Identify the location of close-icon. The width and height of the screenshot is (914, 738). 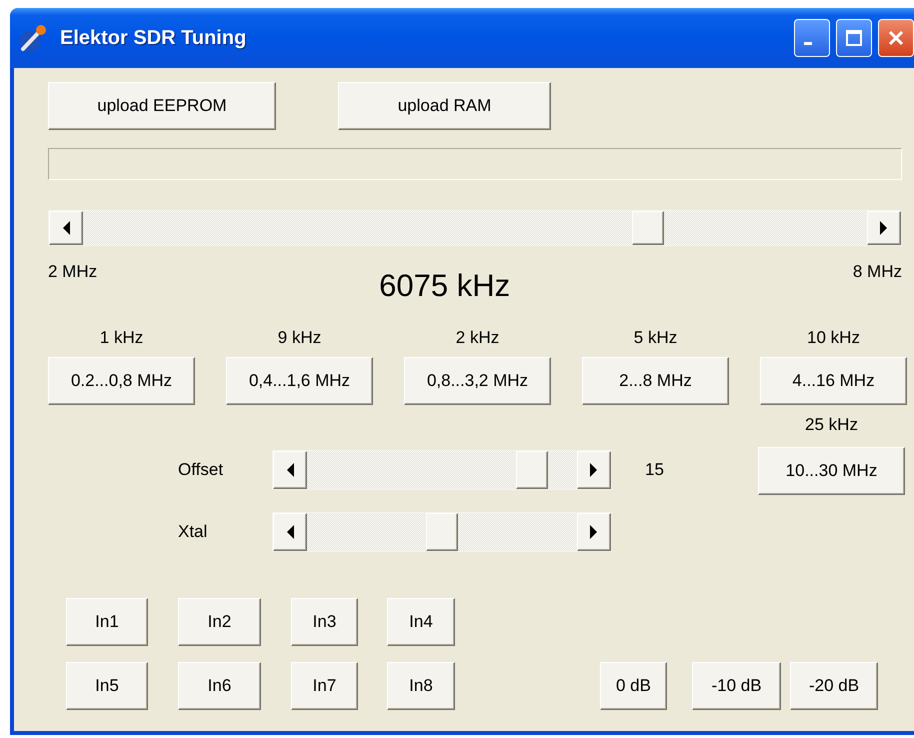
(896, 38).